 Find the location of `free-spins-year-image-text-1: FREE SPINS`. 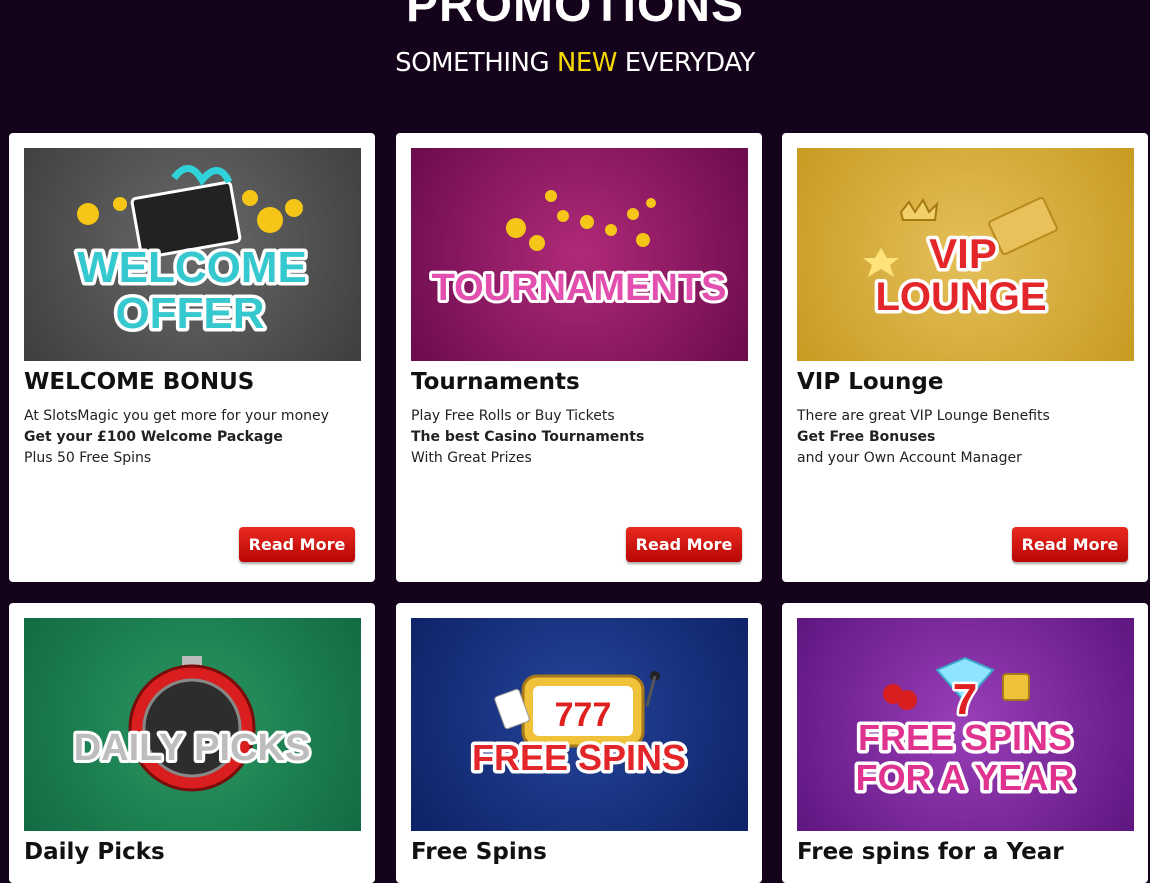

free-spins-year-image-text-1: FREE SPINS is located at coordinates (965, 737).